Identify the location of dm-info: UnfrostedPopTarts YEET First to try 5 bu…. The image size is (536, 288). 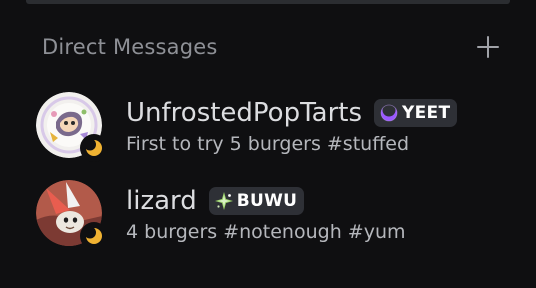
(292, 125).